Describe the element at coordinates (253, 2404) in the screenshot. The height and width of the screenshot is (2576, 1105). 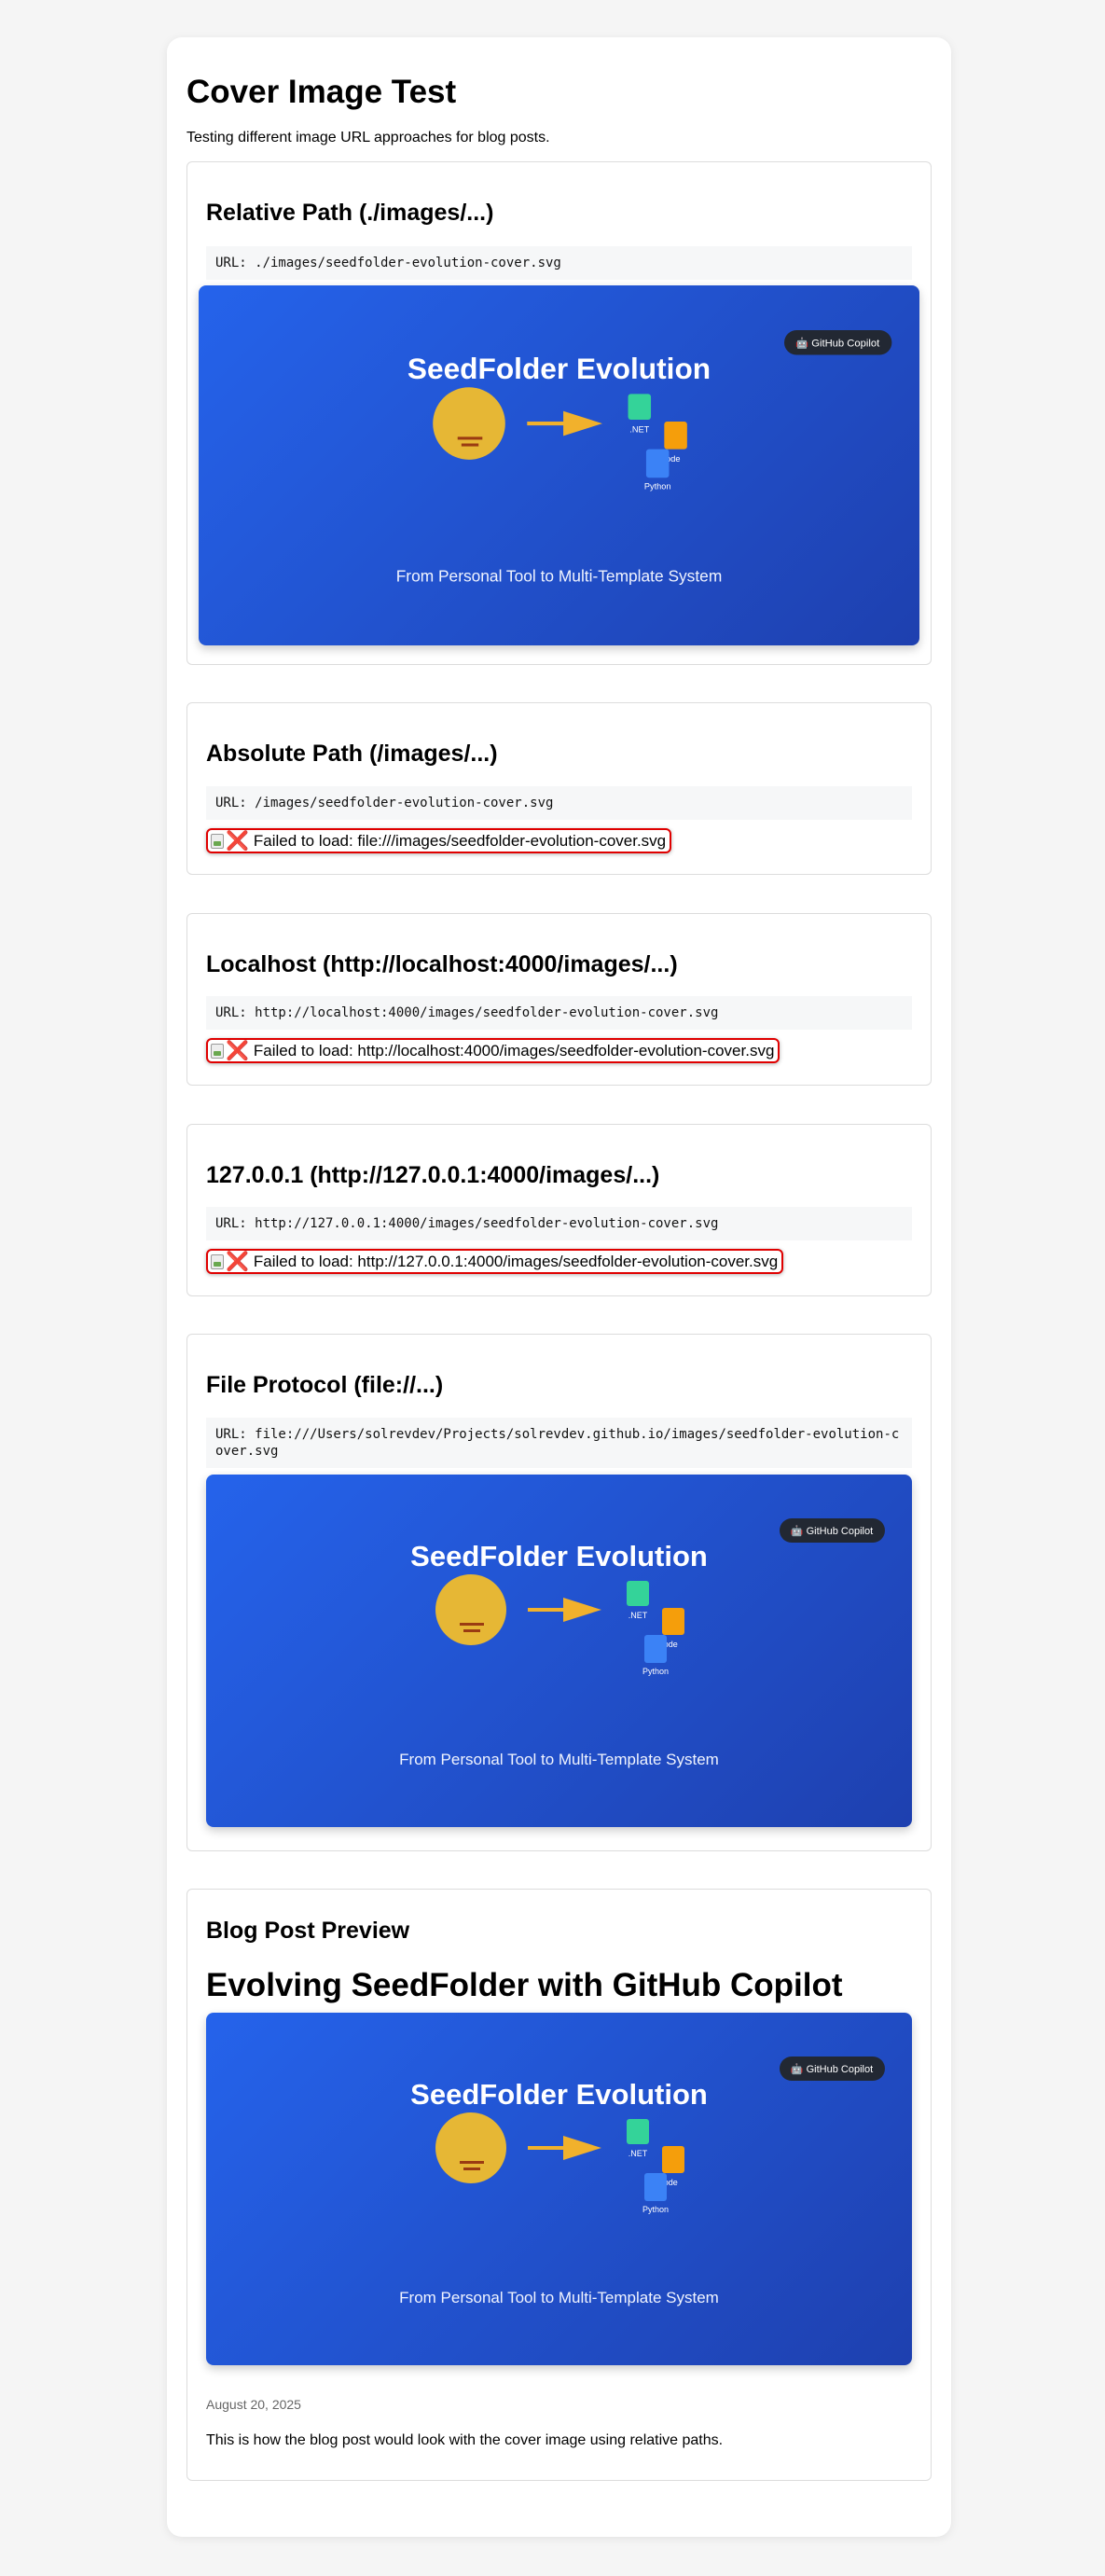
I see `post-date: August 20, 2025` at that location.